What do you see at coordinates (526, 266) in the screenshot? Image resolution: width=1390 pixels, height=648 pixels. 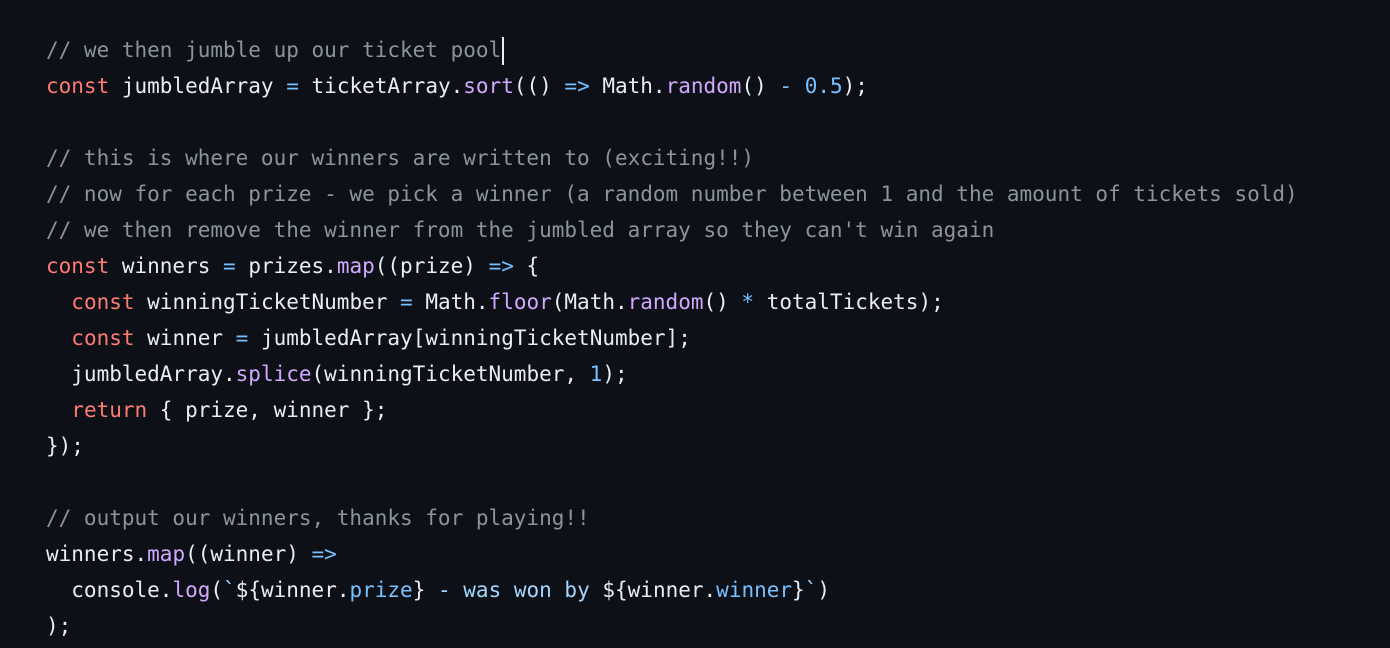 I see `code-token: {` at bounding box center [526, 266].